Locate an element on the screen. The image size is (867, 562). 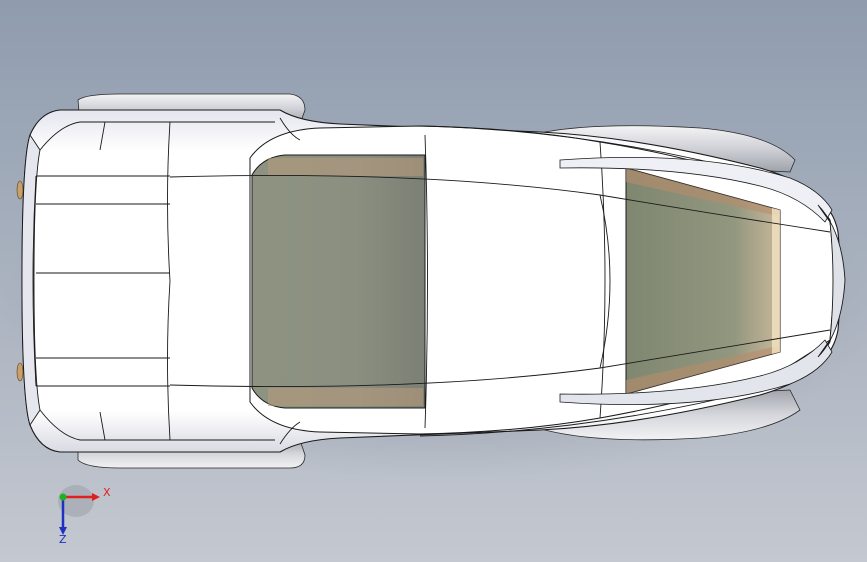
rear-window-tint-bottom is located at coordinates (345, 397).